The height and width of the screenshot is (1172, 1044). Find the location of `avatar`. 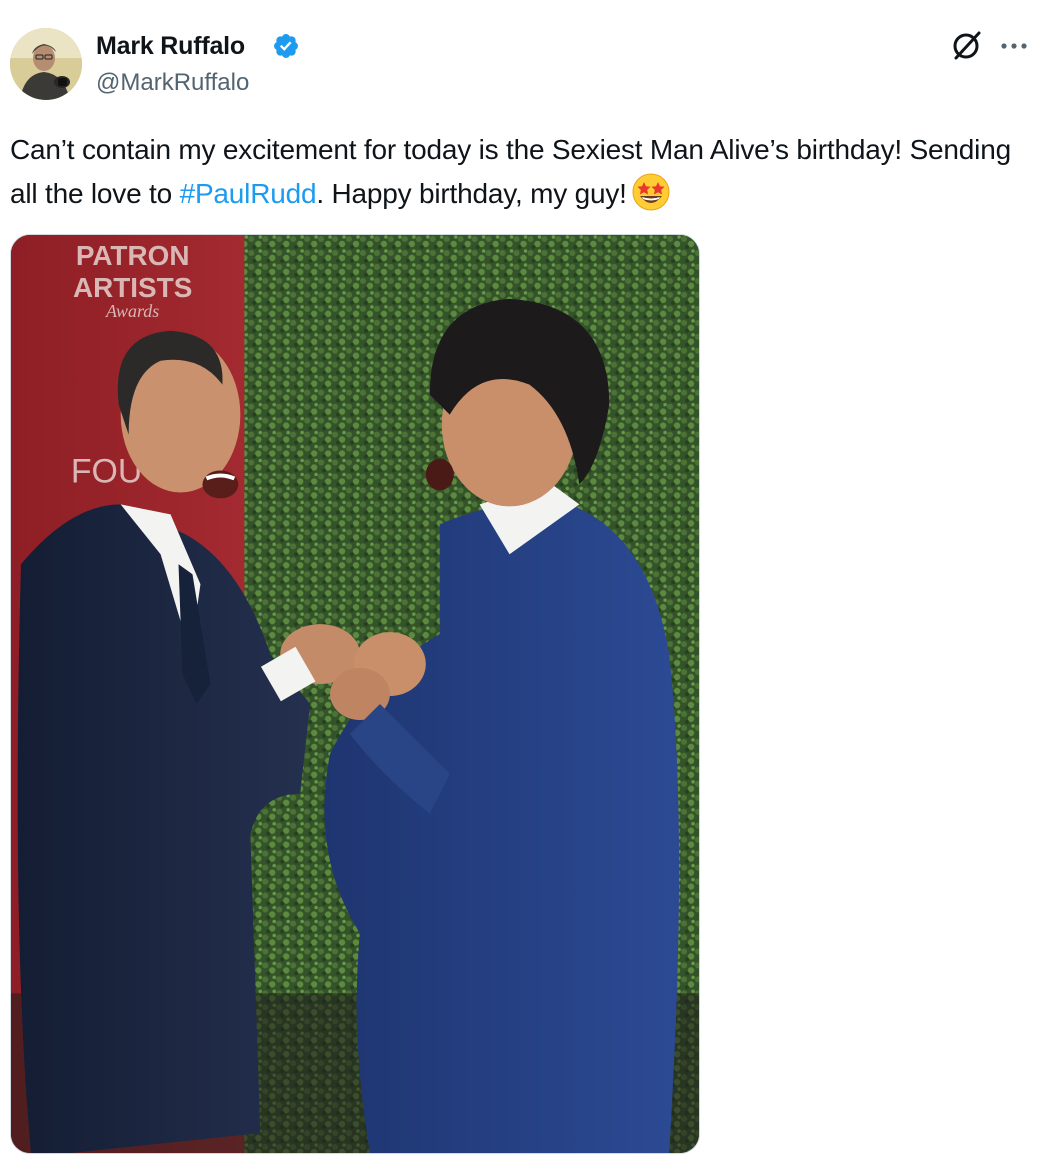

avatar is located at coordinates (46, 64).